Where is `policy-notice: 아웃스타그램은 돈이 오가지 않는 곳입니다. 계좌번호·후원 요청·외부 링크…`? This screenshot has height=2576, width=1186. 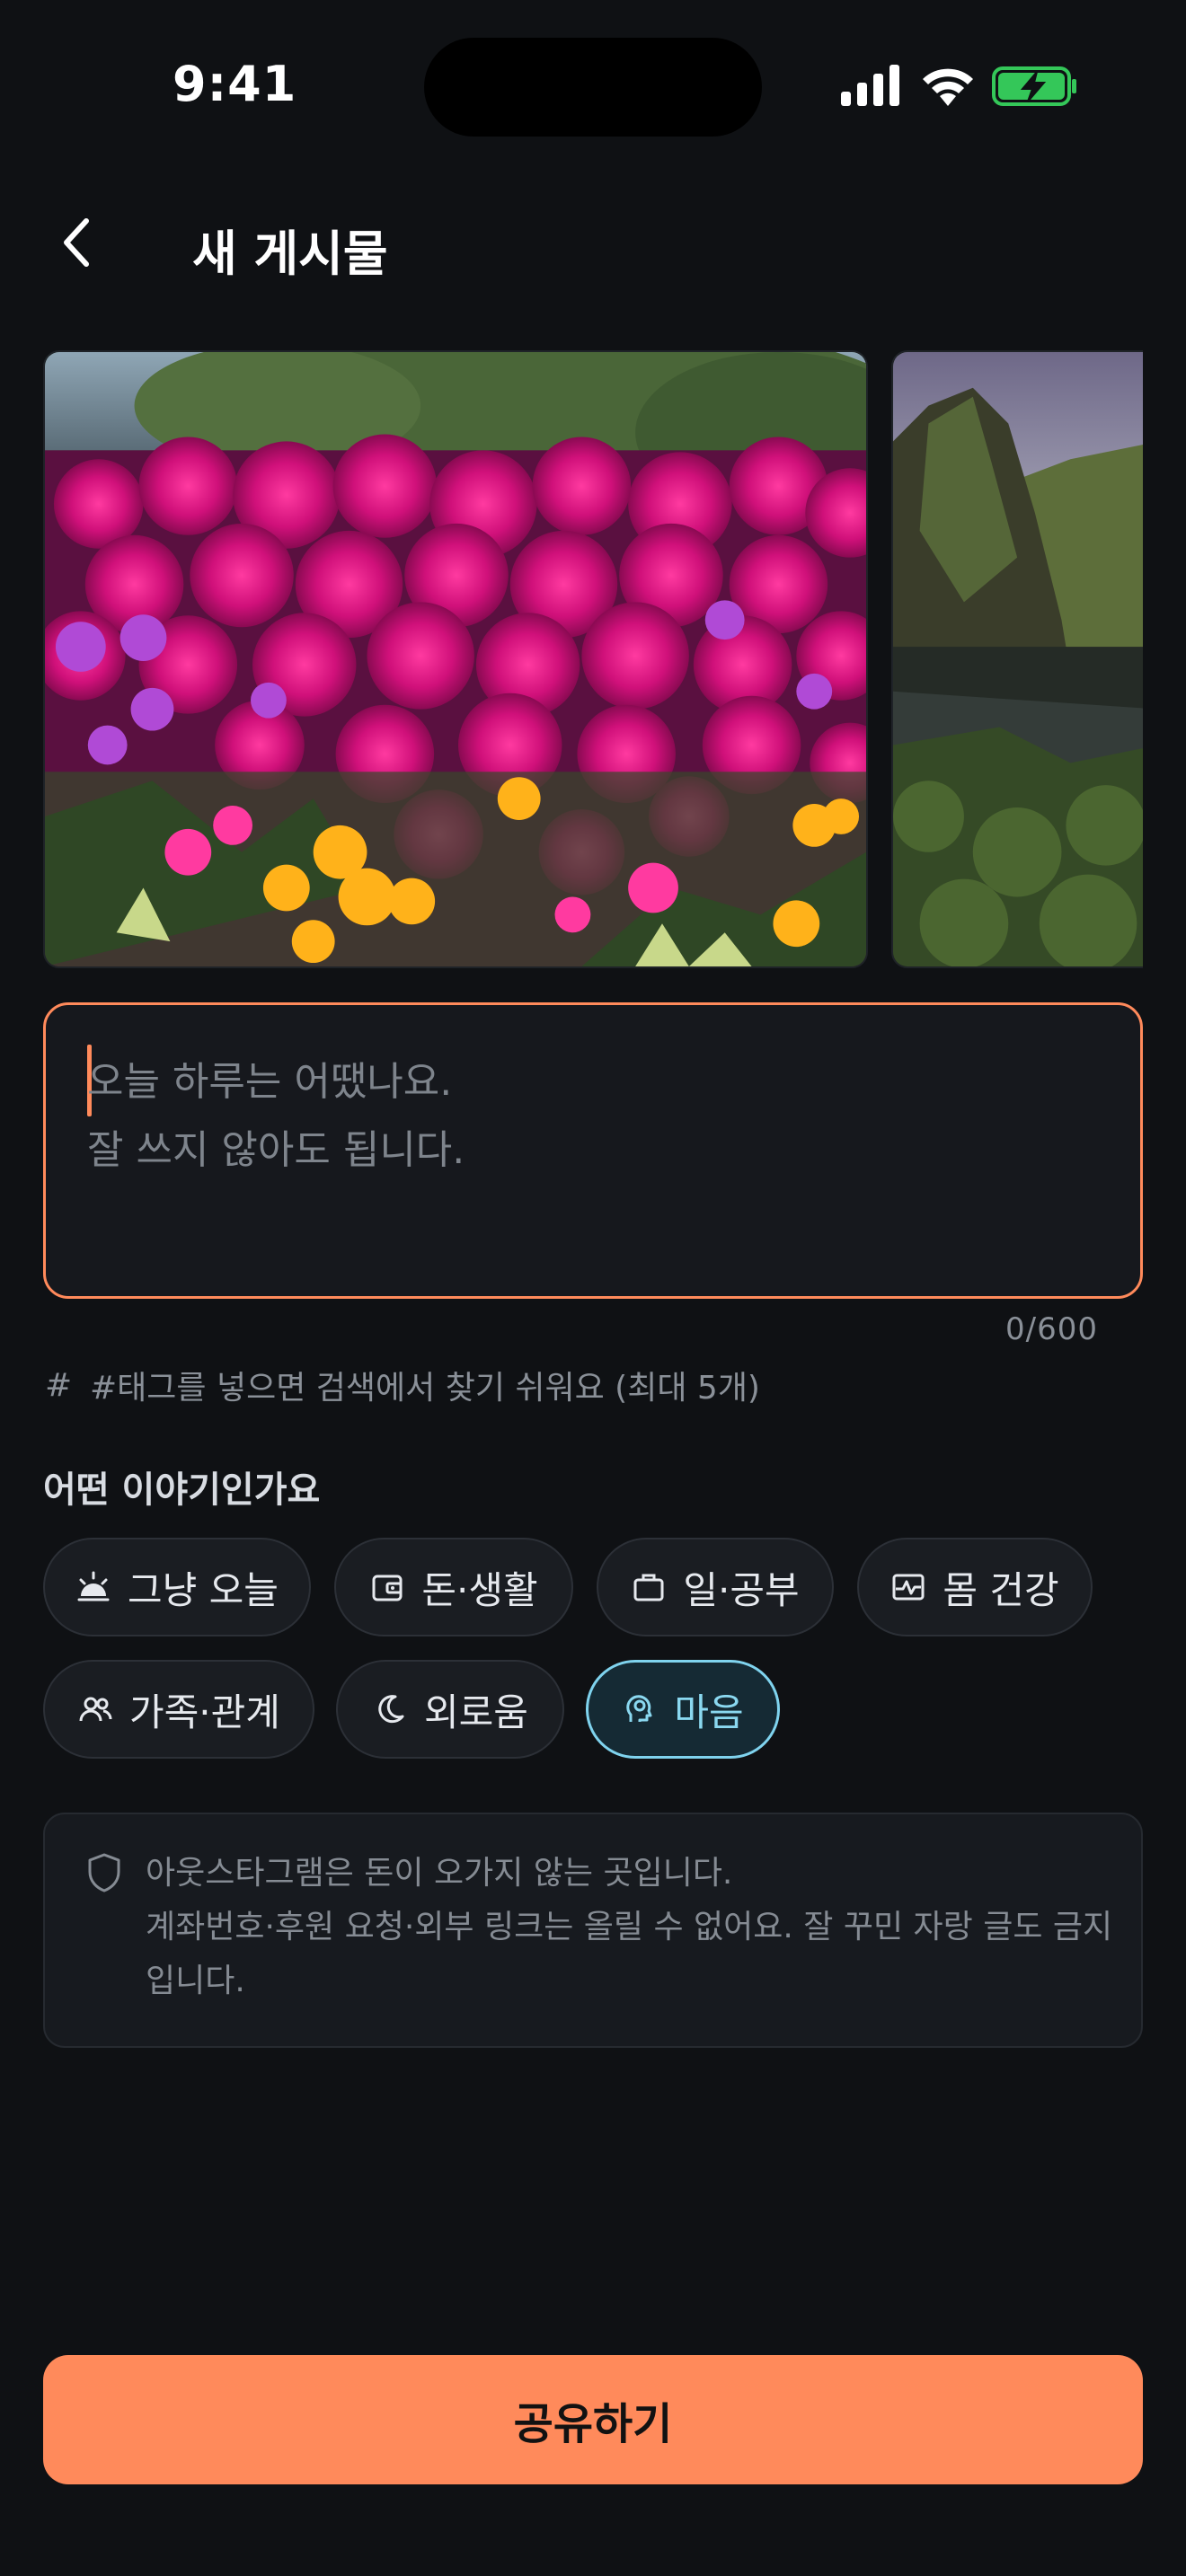 policy-notice: 아웃스타그램은 돈이 오가지 않는 곳입니다. 계좌번호·후원 요청·외부 링크… is located at coordinates (593, 1930).